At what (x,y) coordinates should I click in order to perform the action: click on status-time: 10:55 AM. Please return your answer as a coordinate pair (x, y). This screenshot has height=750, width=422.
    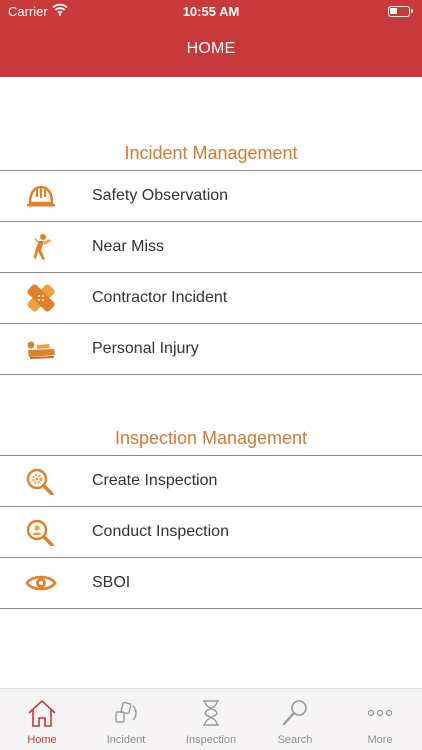
    Looking at the image, I should click on (211, 11).